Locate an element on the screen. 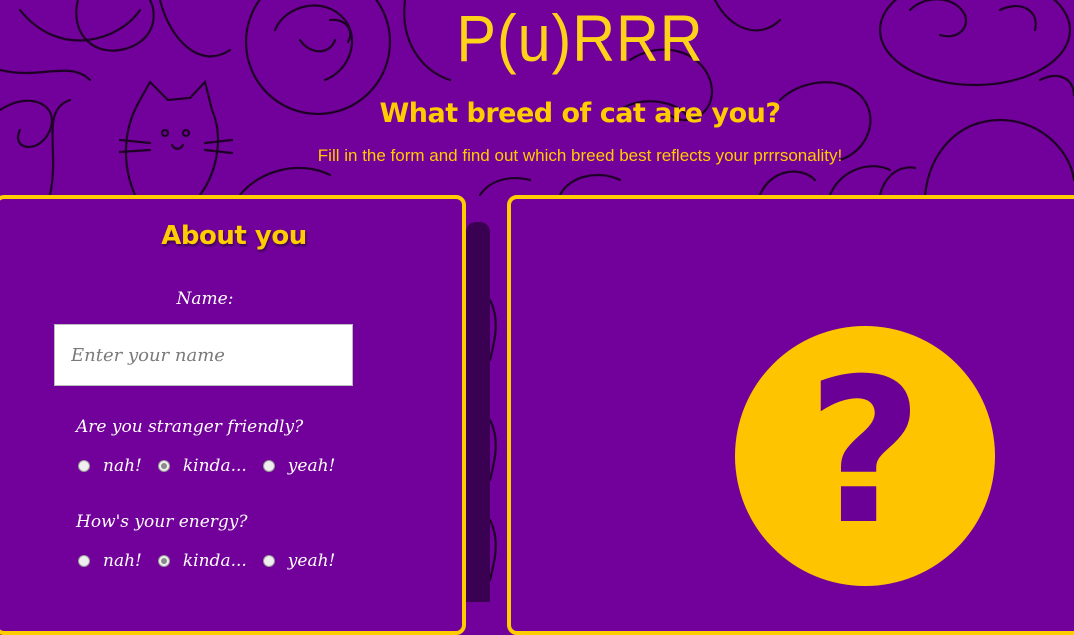  radio-energy-nah is located at coordinates (84, 561).